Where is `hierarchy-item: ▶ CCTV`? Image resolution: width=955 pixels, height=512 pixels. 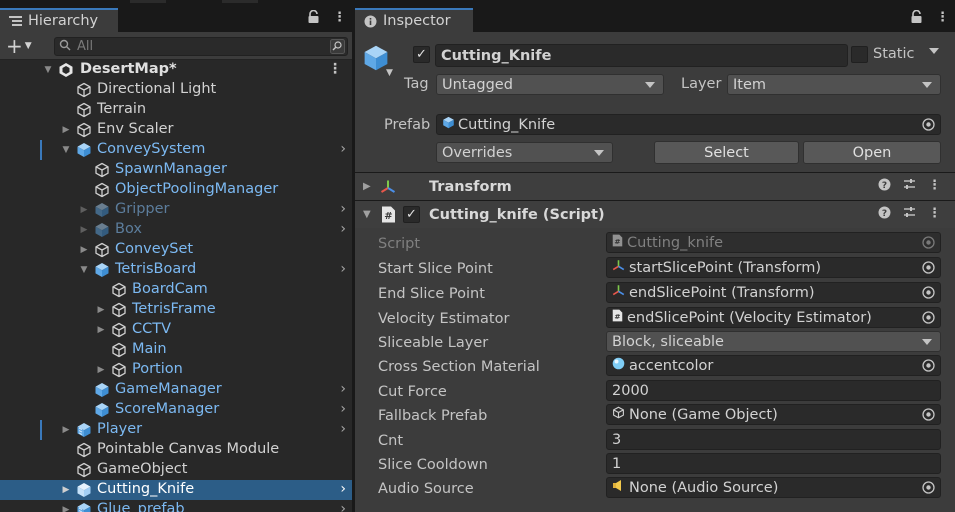 hierarchy-item: ▶ CCTV is located at coordinates (176, 330).